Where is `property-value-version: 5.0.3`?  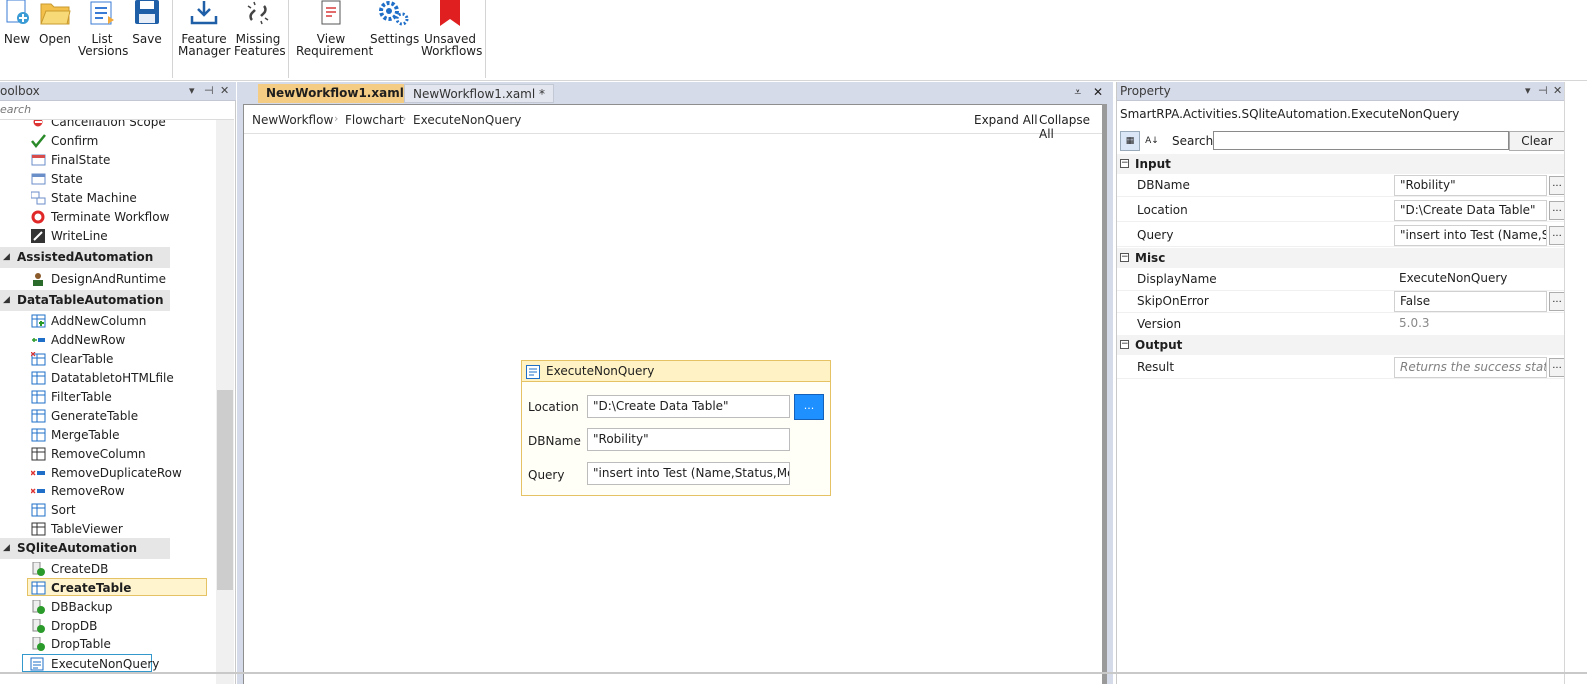
property-value-version: 5.0.3 is located at coordinates (1414, 323).